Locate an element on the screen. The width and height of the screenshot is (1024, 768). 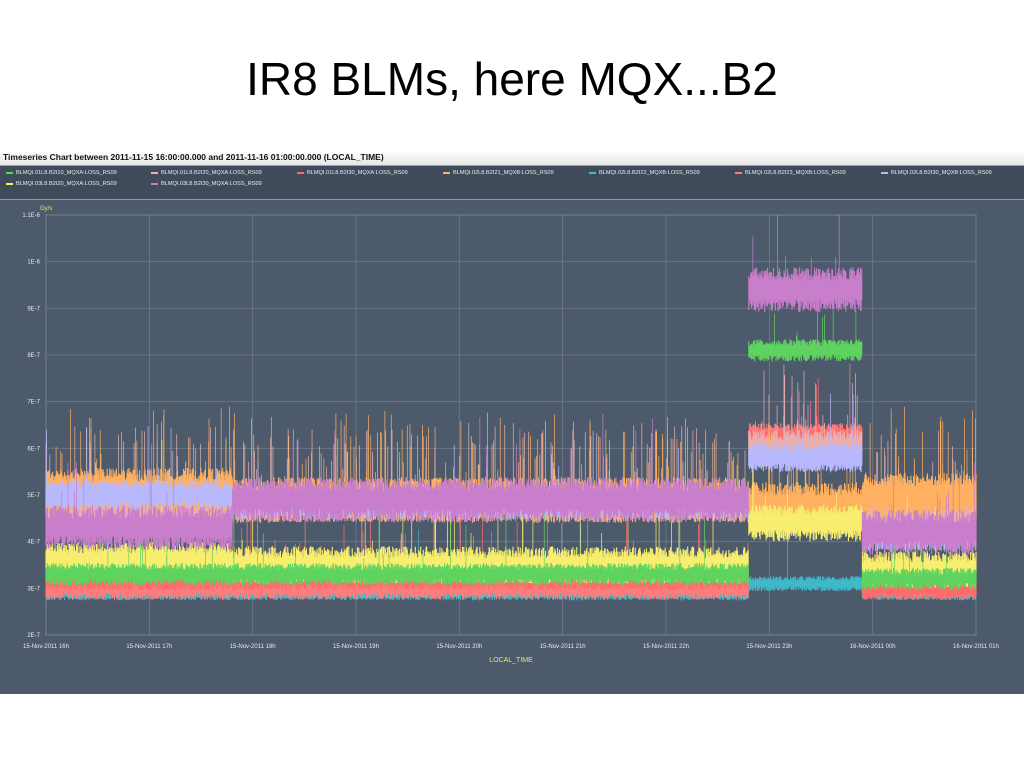
x-tick-label: 15-Nov-2011 20h is located at coordinates (459, 647).